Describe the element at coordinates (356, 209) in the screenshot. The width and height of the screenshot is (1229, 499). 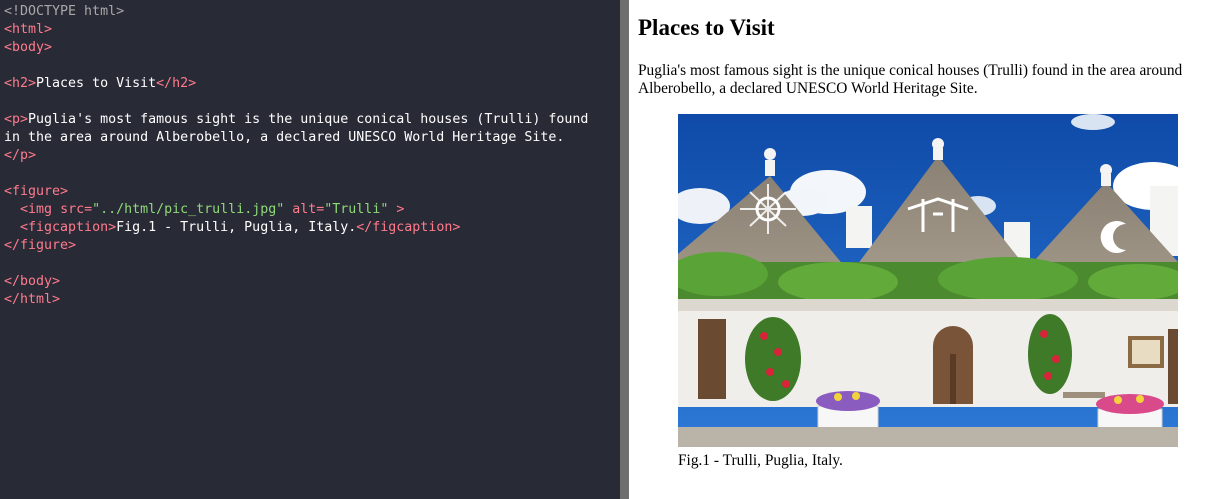
I see `code-token: "Trulli"` at that location.